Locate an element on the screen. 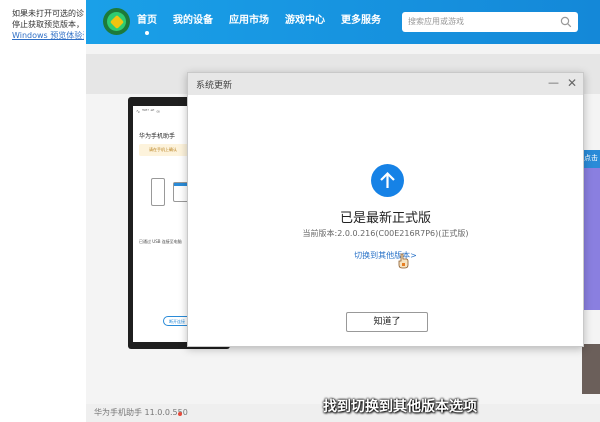 This screenshot has width=600, height=422. switch-version-link: 切换到其他版本> is located at coordinates (385, 255).